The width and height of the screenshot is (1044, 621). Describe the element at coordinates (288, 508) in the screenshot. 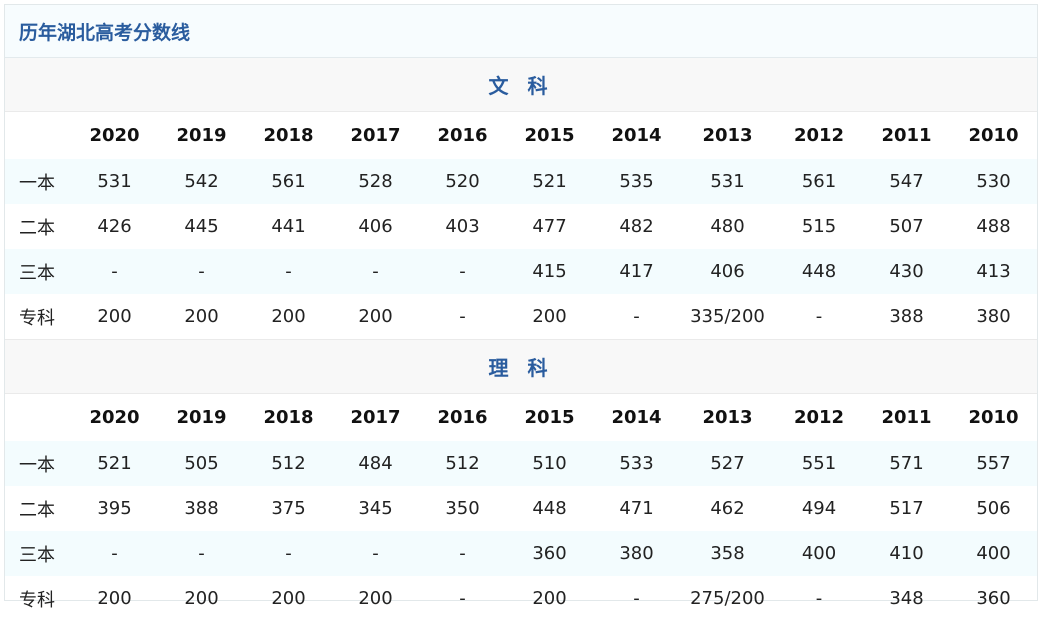

I see `score-cell: 375` at that location.